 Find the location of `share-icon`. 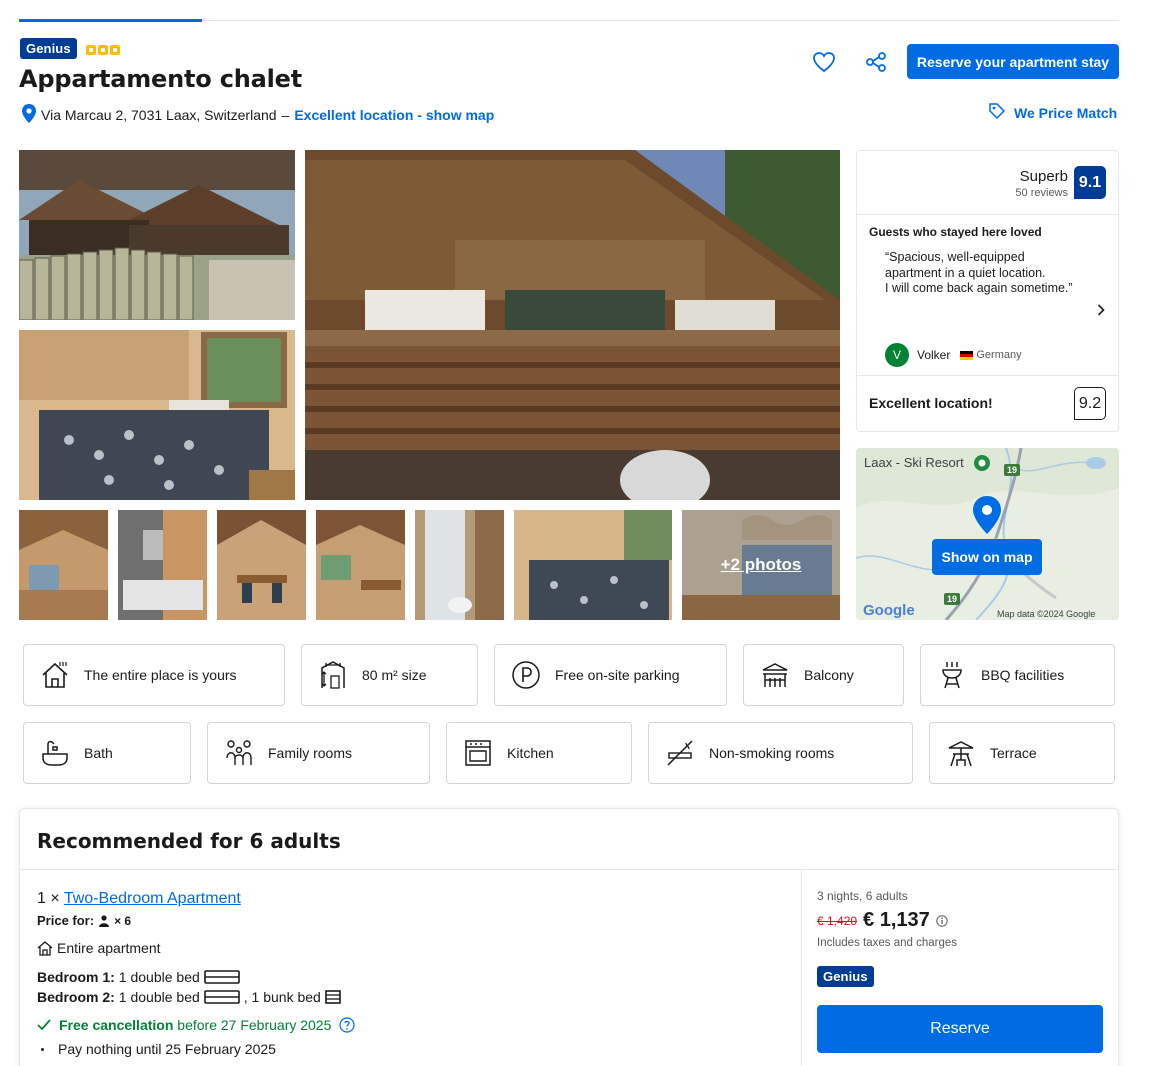

share-icon is located at coordinates (876, 62).